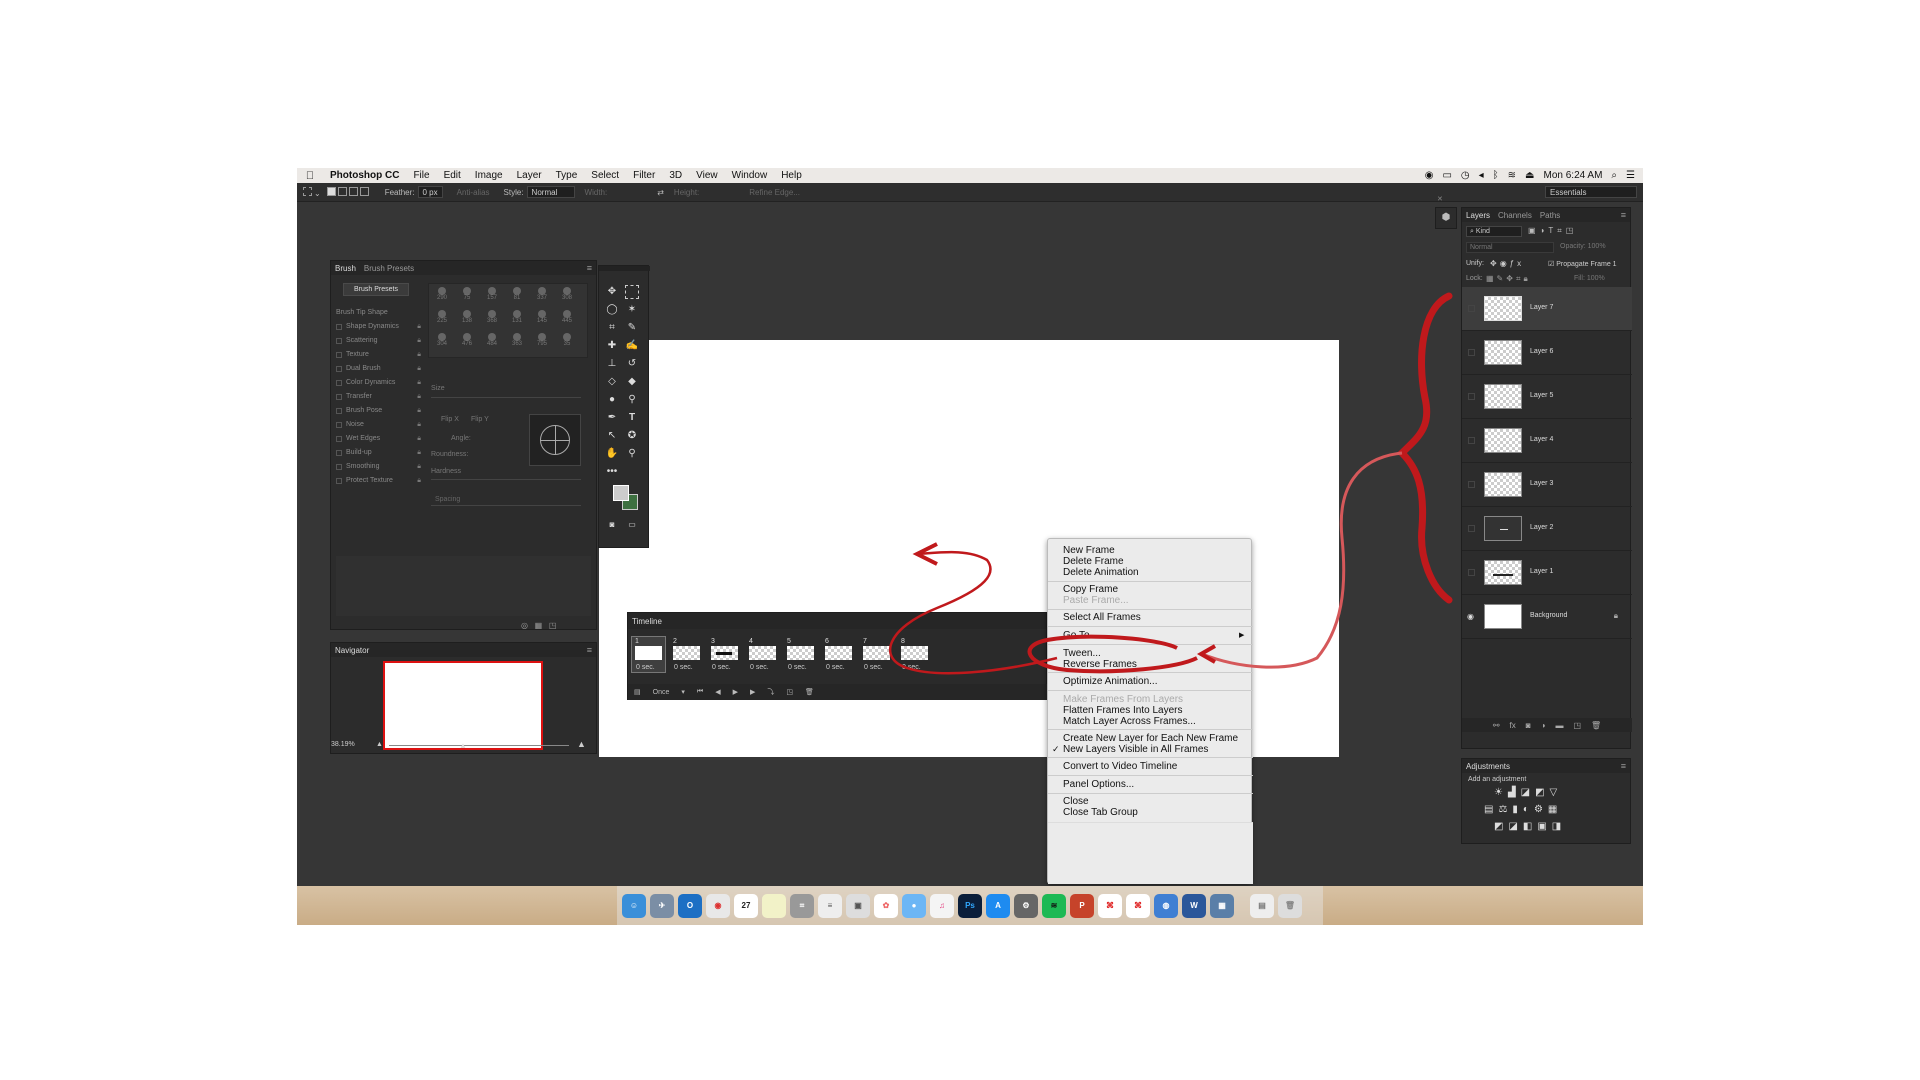 Image resolution: width=1920 pixels, height=1080 pixels. What do you see at coordinates (1170, 483) in the screenshot?
I see `annotation-overlay` at bounding box center [1170, 483].